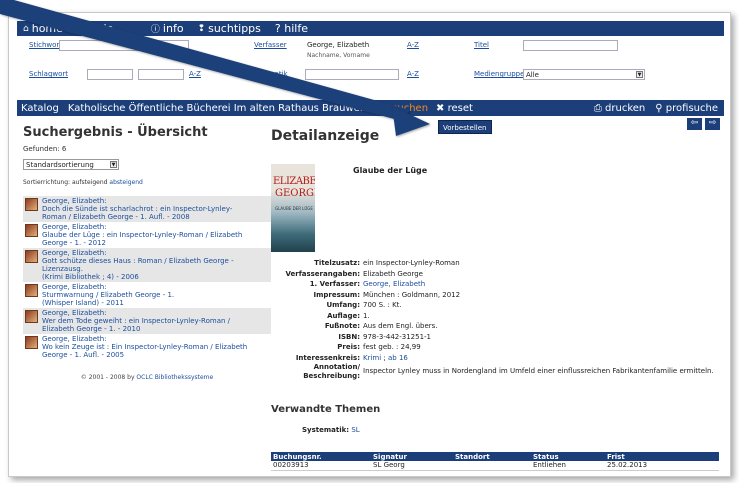  Describe the element at coordinates (352, 45) in the screenshot. I see `verfasser-input: George, Elizabeth` at that location.